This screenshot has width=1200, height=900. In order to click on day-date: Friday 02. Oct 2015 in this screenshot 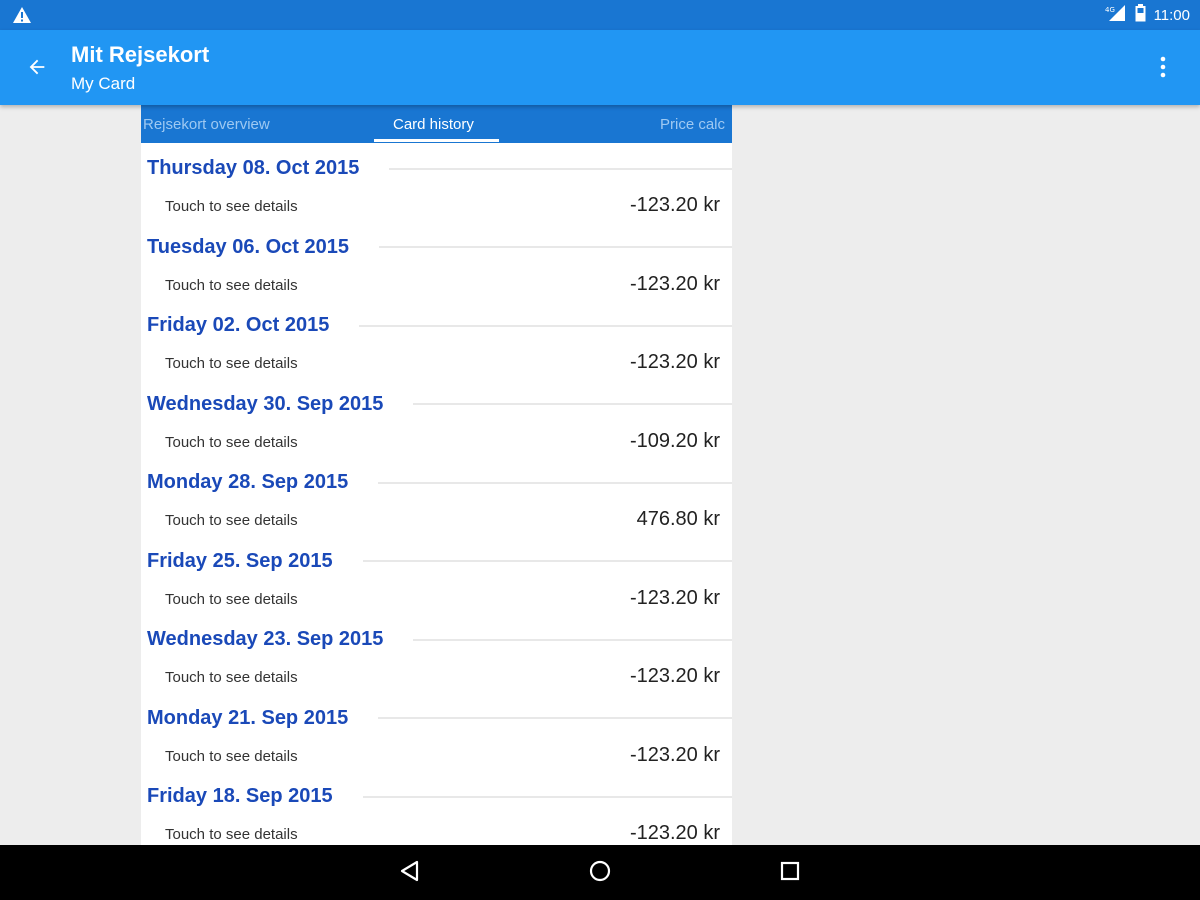, I will do `click(238, 325)`.